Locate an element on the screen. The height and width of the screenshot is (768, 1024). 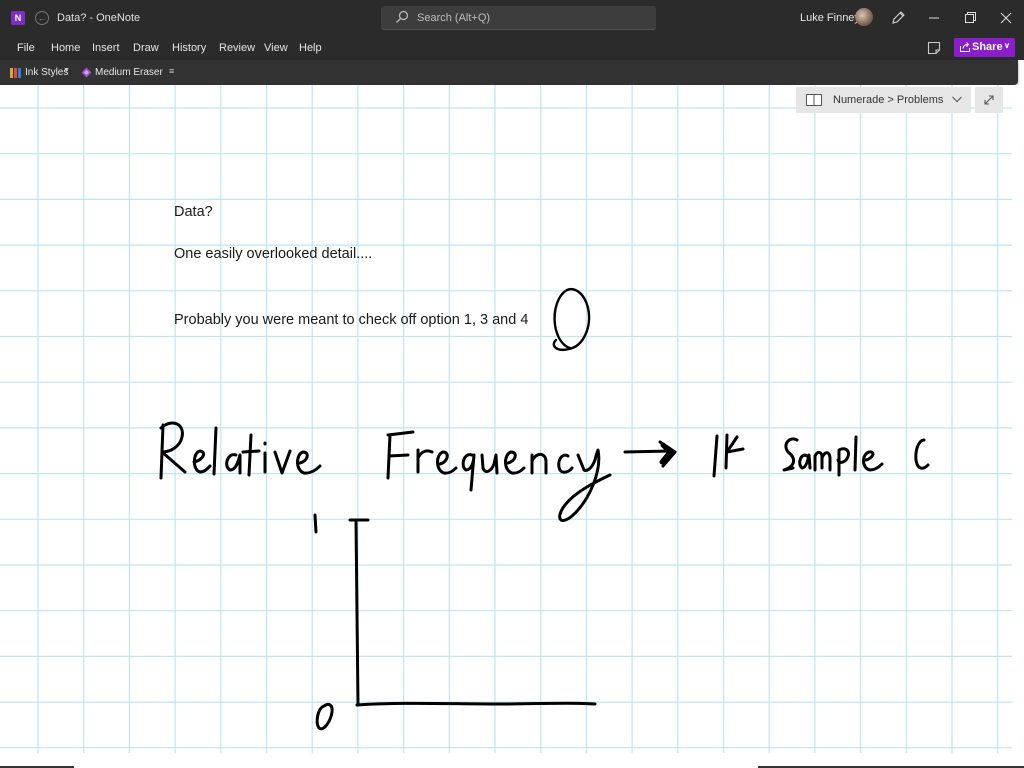
share-button: Share ∨ is located at coordinates (984, 47).